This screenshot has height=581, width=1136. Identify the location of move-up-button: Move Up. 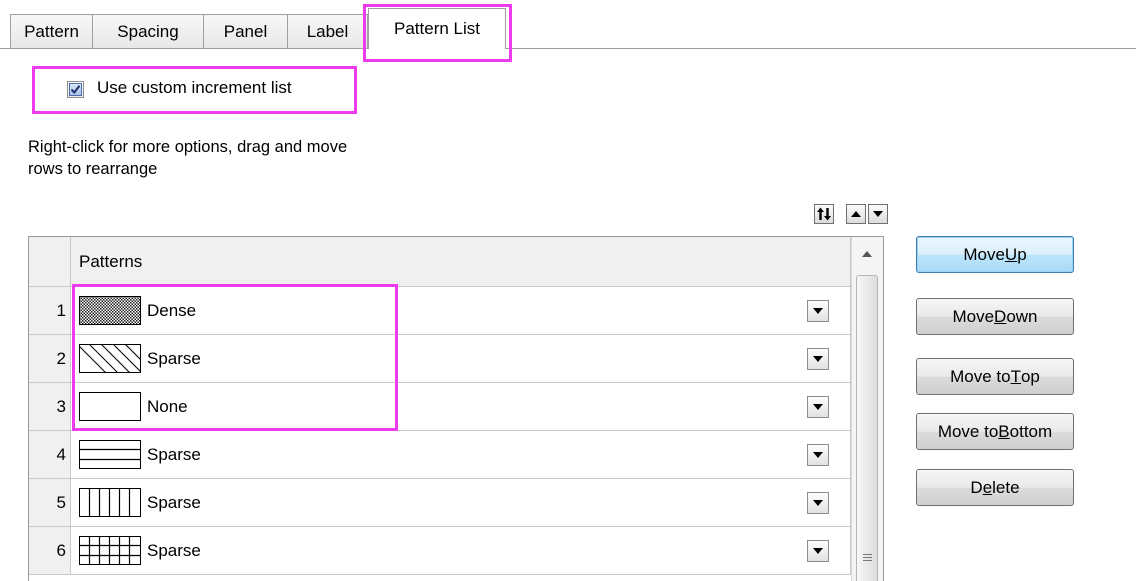
(995, 254).